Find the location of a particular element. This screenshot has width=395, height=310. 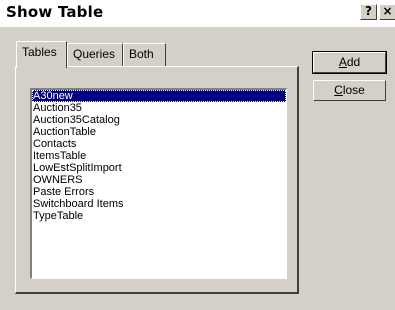

close-button: Close is located at coordinates (349, 90).